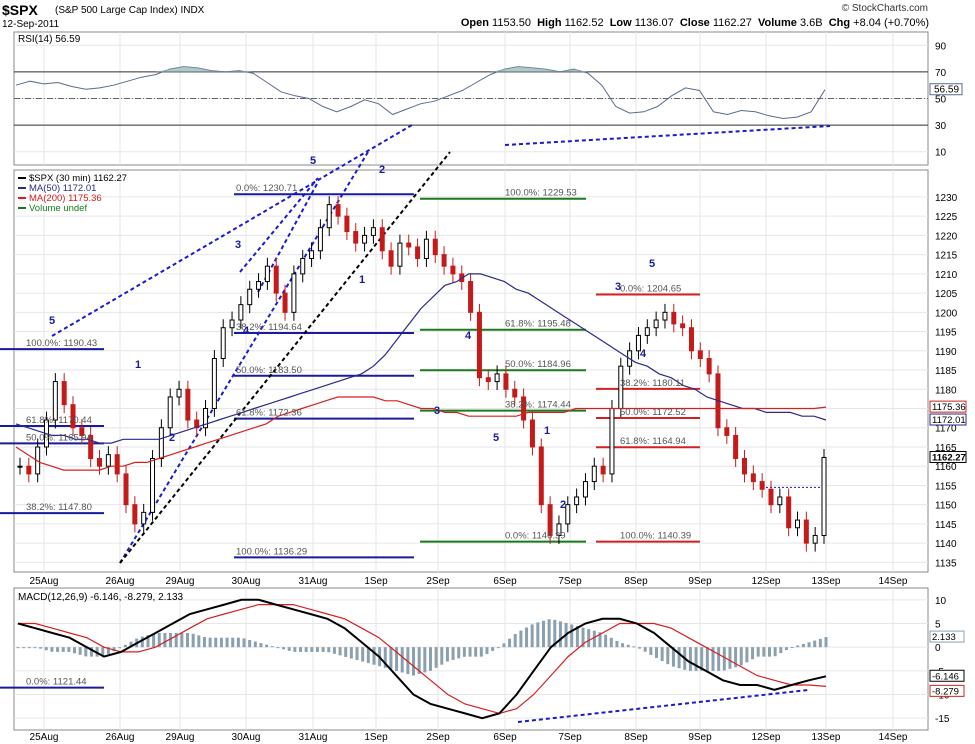  Describe the element at coordinates (946, 467) in the screenshot. I see `price-tick-label: 1160` at that location.